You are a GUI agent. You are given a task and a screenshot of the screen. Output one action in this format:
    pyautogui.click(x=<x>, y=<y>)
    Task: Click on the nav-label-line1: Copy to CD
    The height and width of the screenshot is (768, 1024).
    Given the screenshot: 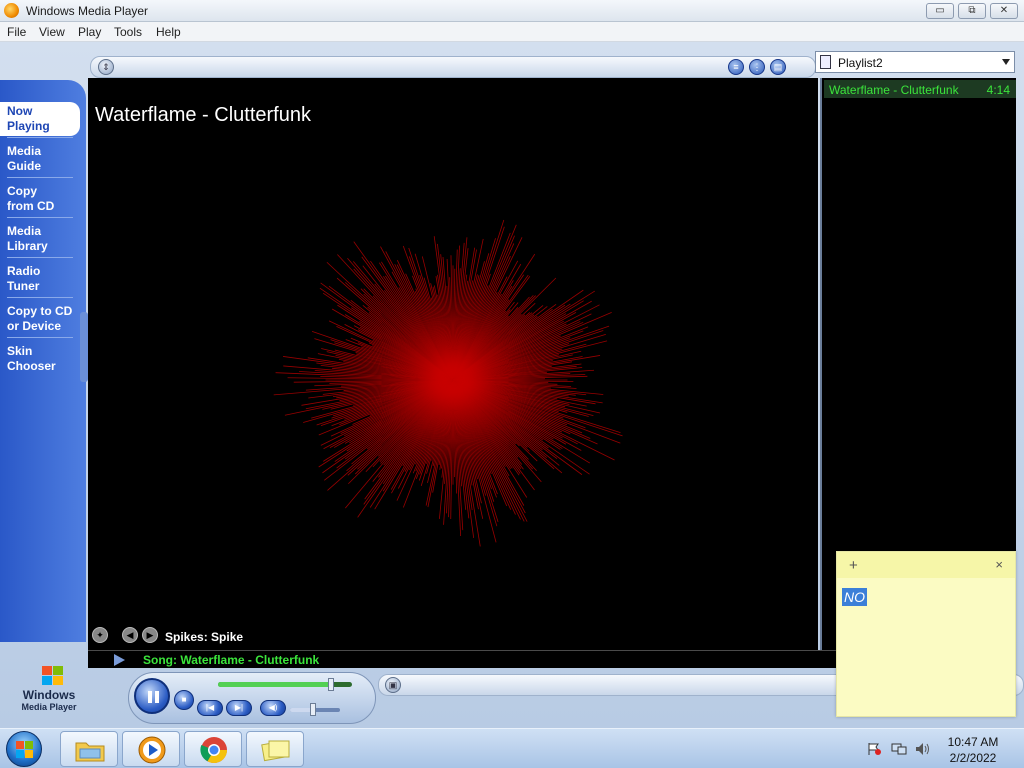 What is the action you would take?
    pyautogui.click(x=40, y=311)
    